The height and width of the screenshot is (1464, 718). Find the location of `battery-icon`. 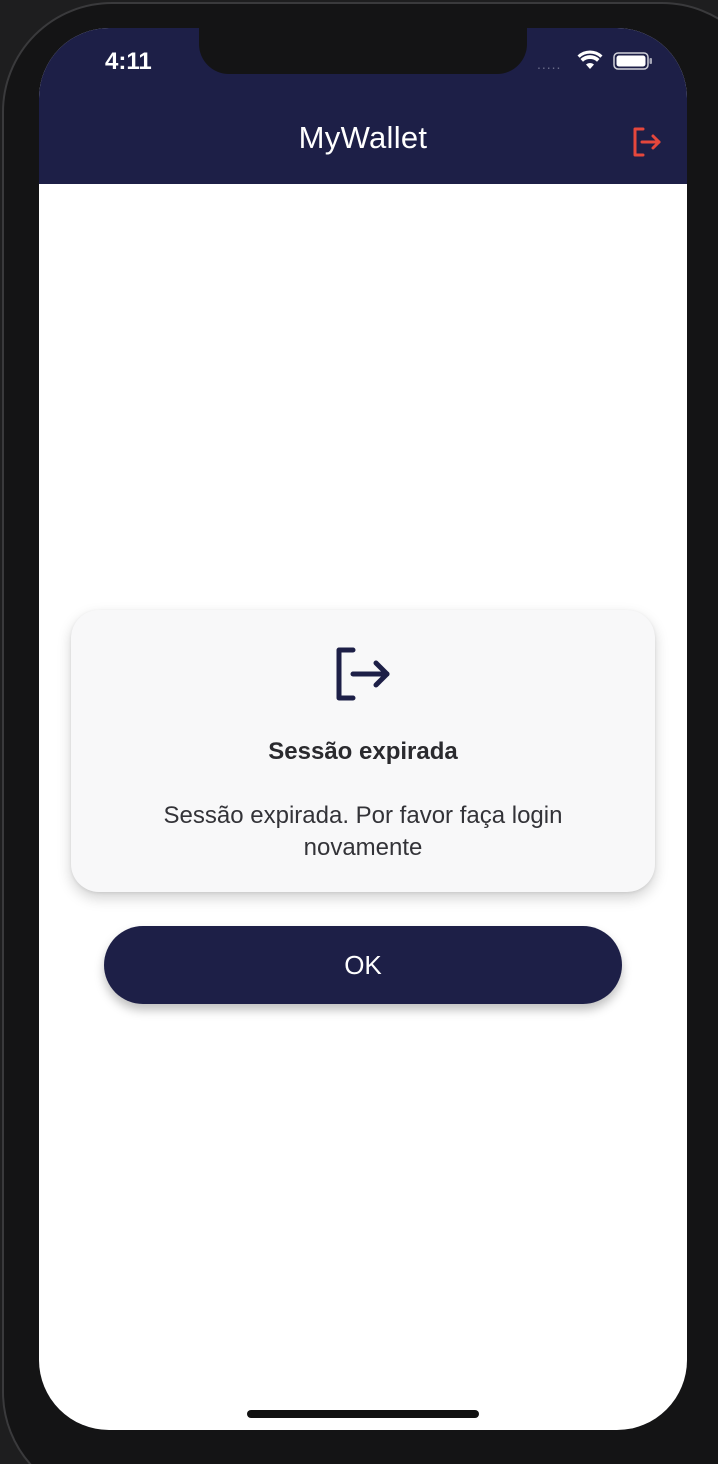

battery-icon is located at coordinates (632, 61).